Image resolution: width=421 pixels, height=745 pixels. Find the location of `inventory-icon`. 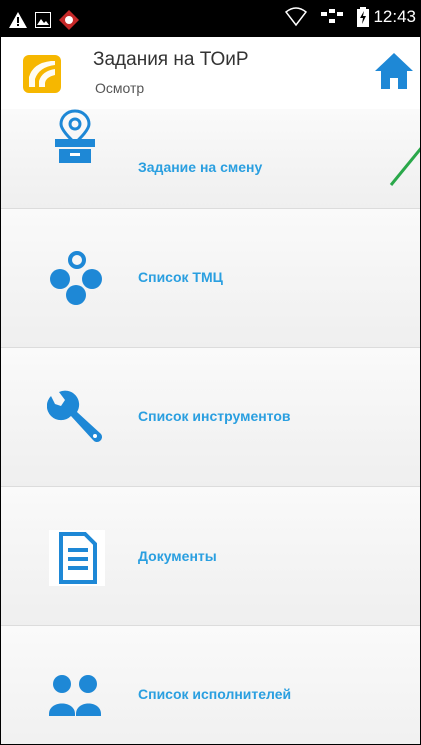

inventory-icon is located at coordinates (76, 278).